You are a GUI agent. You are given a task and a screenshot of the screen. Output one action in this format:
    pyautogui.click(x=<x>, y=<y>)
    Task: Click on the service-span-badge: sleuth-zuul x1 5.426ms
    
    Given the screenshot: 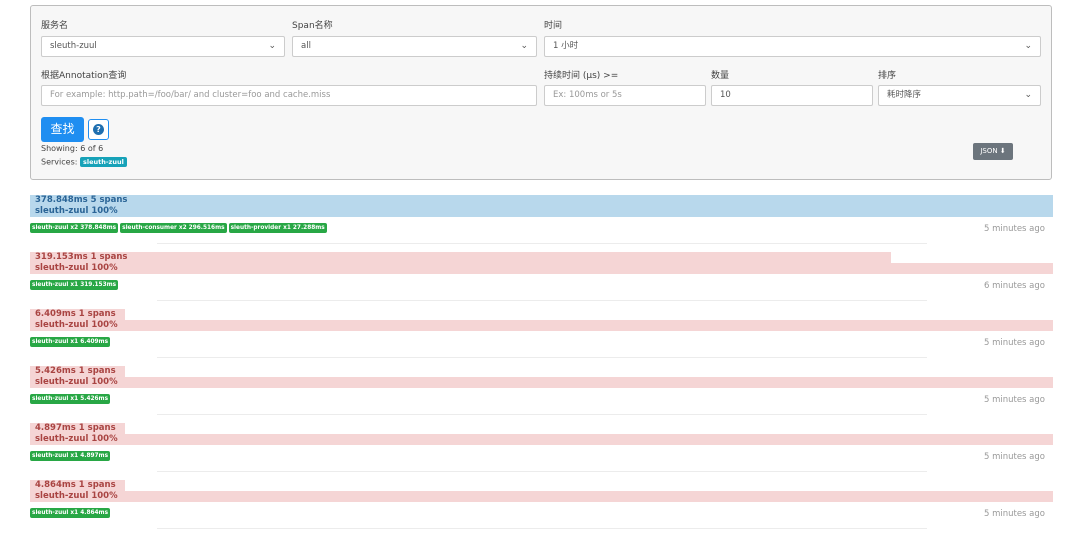 What is the action you would take?
    pyautogui.click(x=70, y=399)
    